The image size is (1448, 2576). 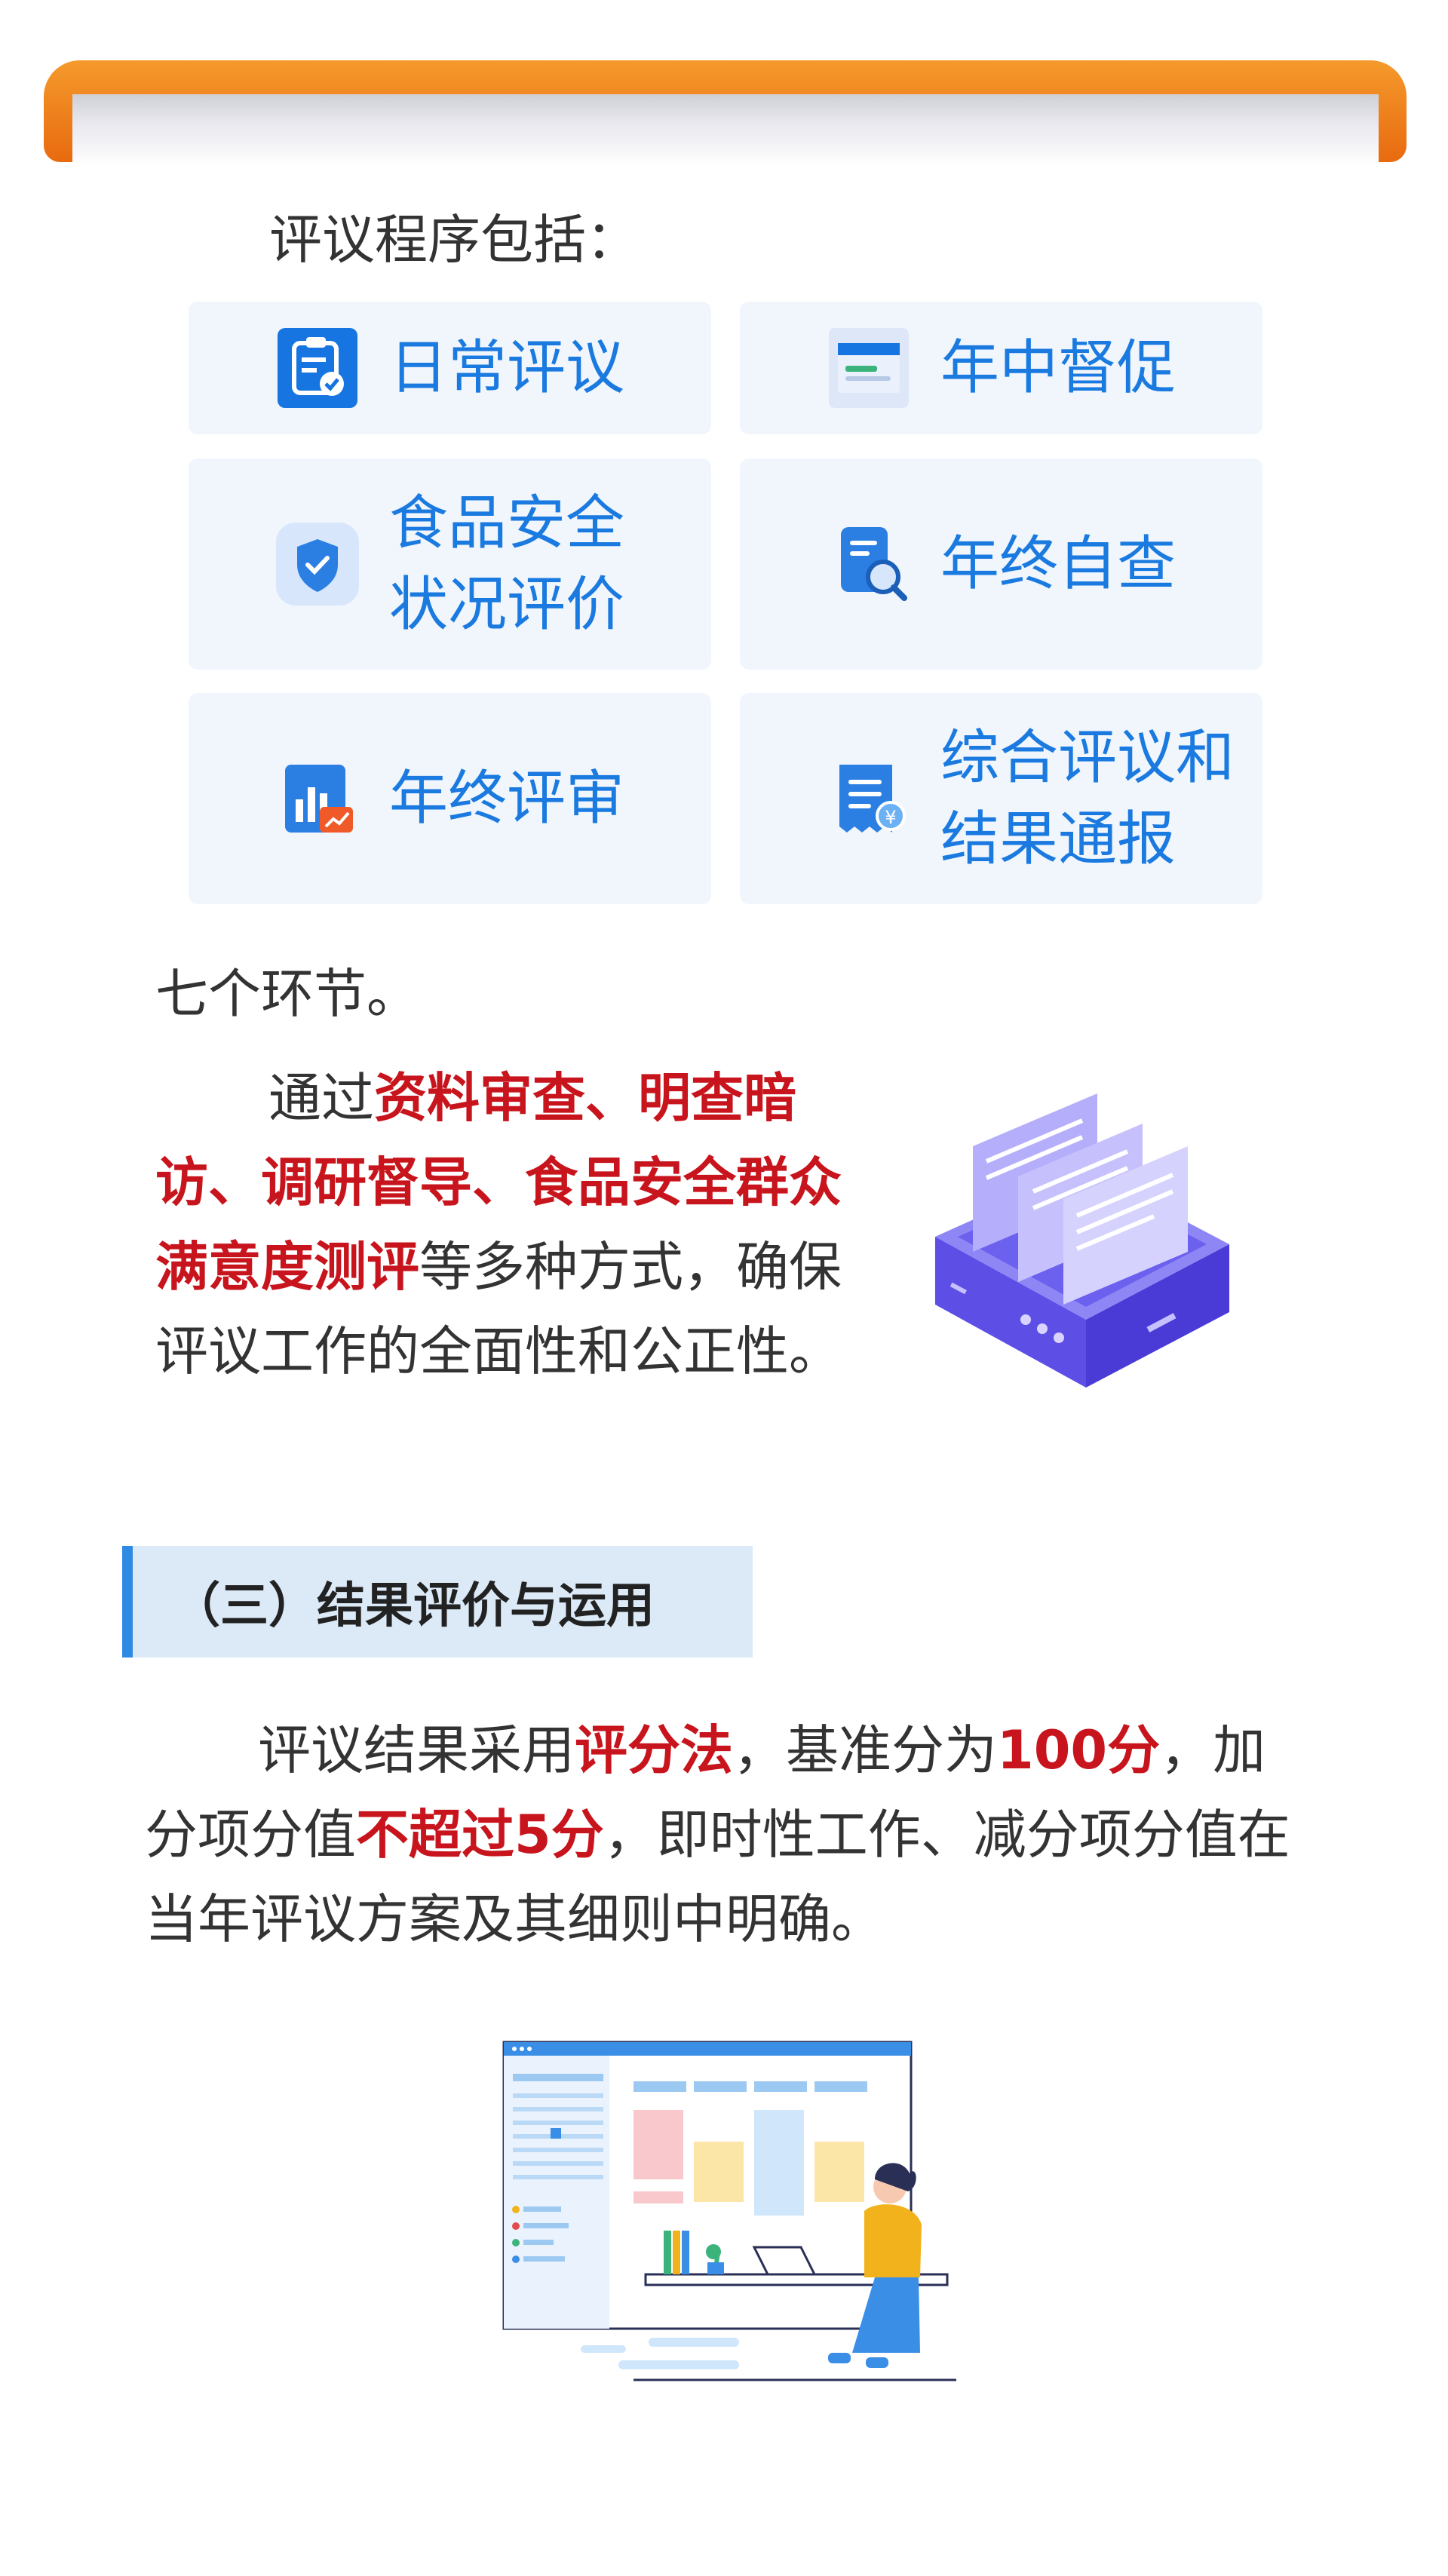 What do you see at coordinates (287, 994) in the screenshot?
I see `seven-steps-text: 七个环节。` at bounding box center [287, 994].